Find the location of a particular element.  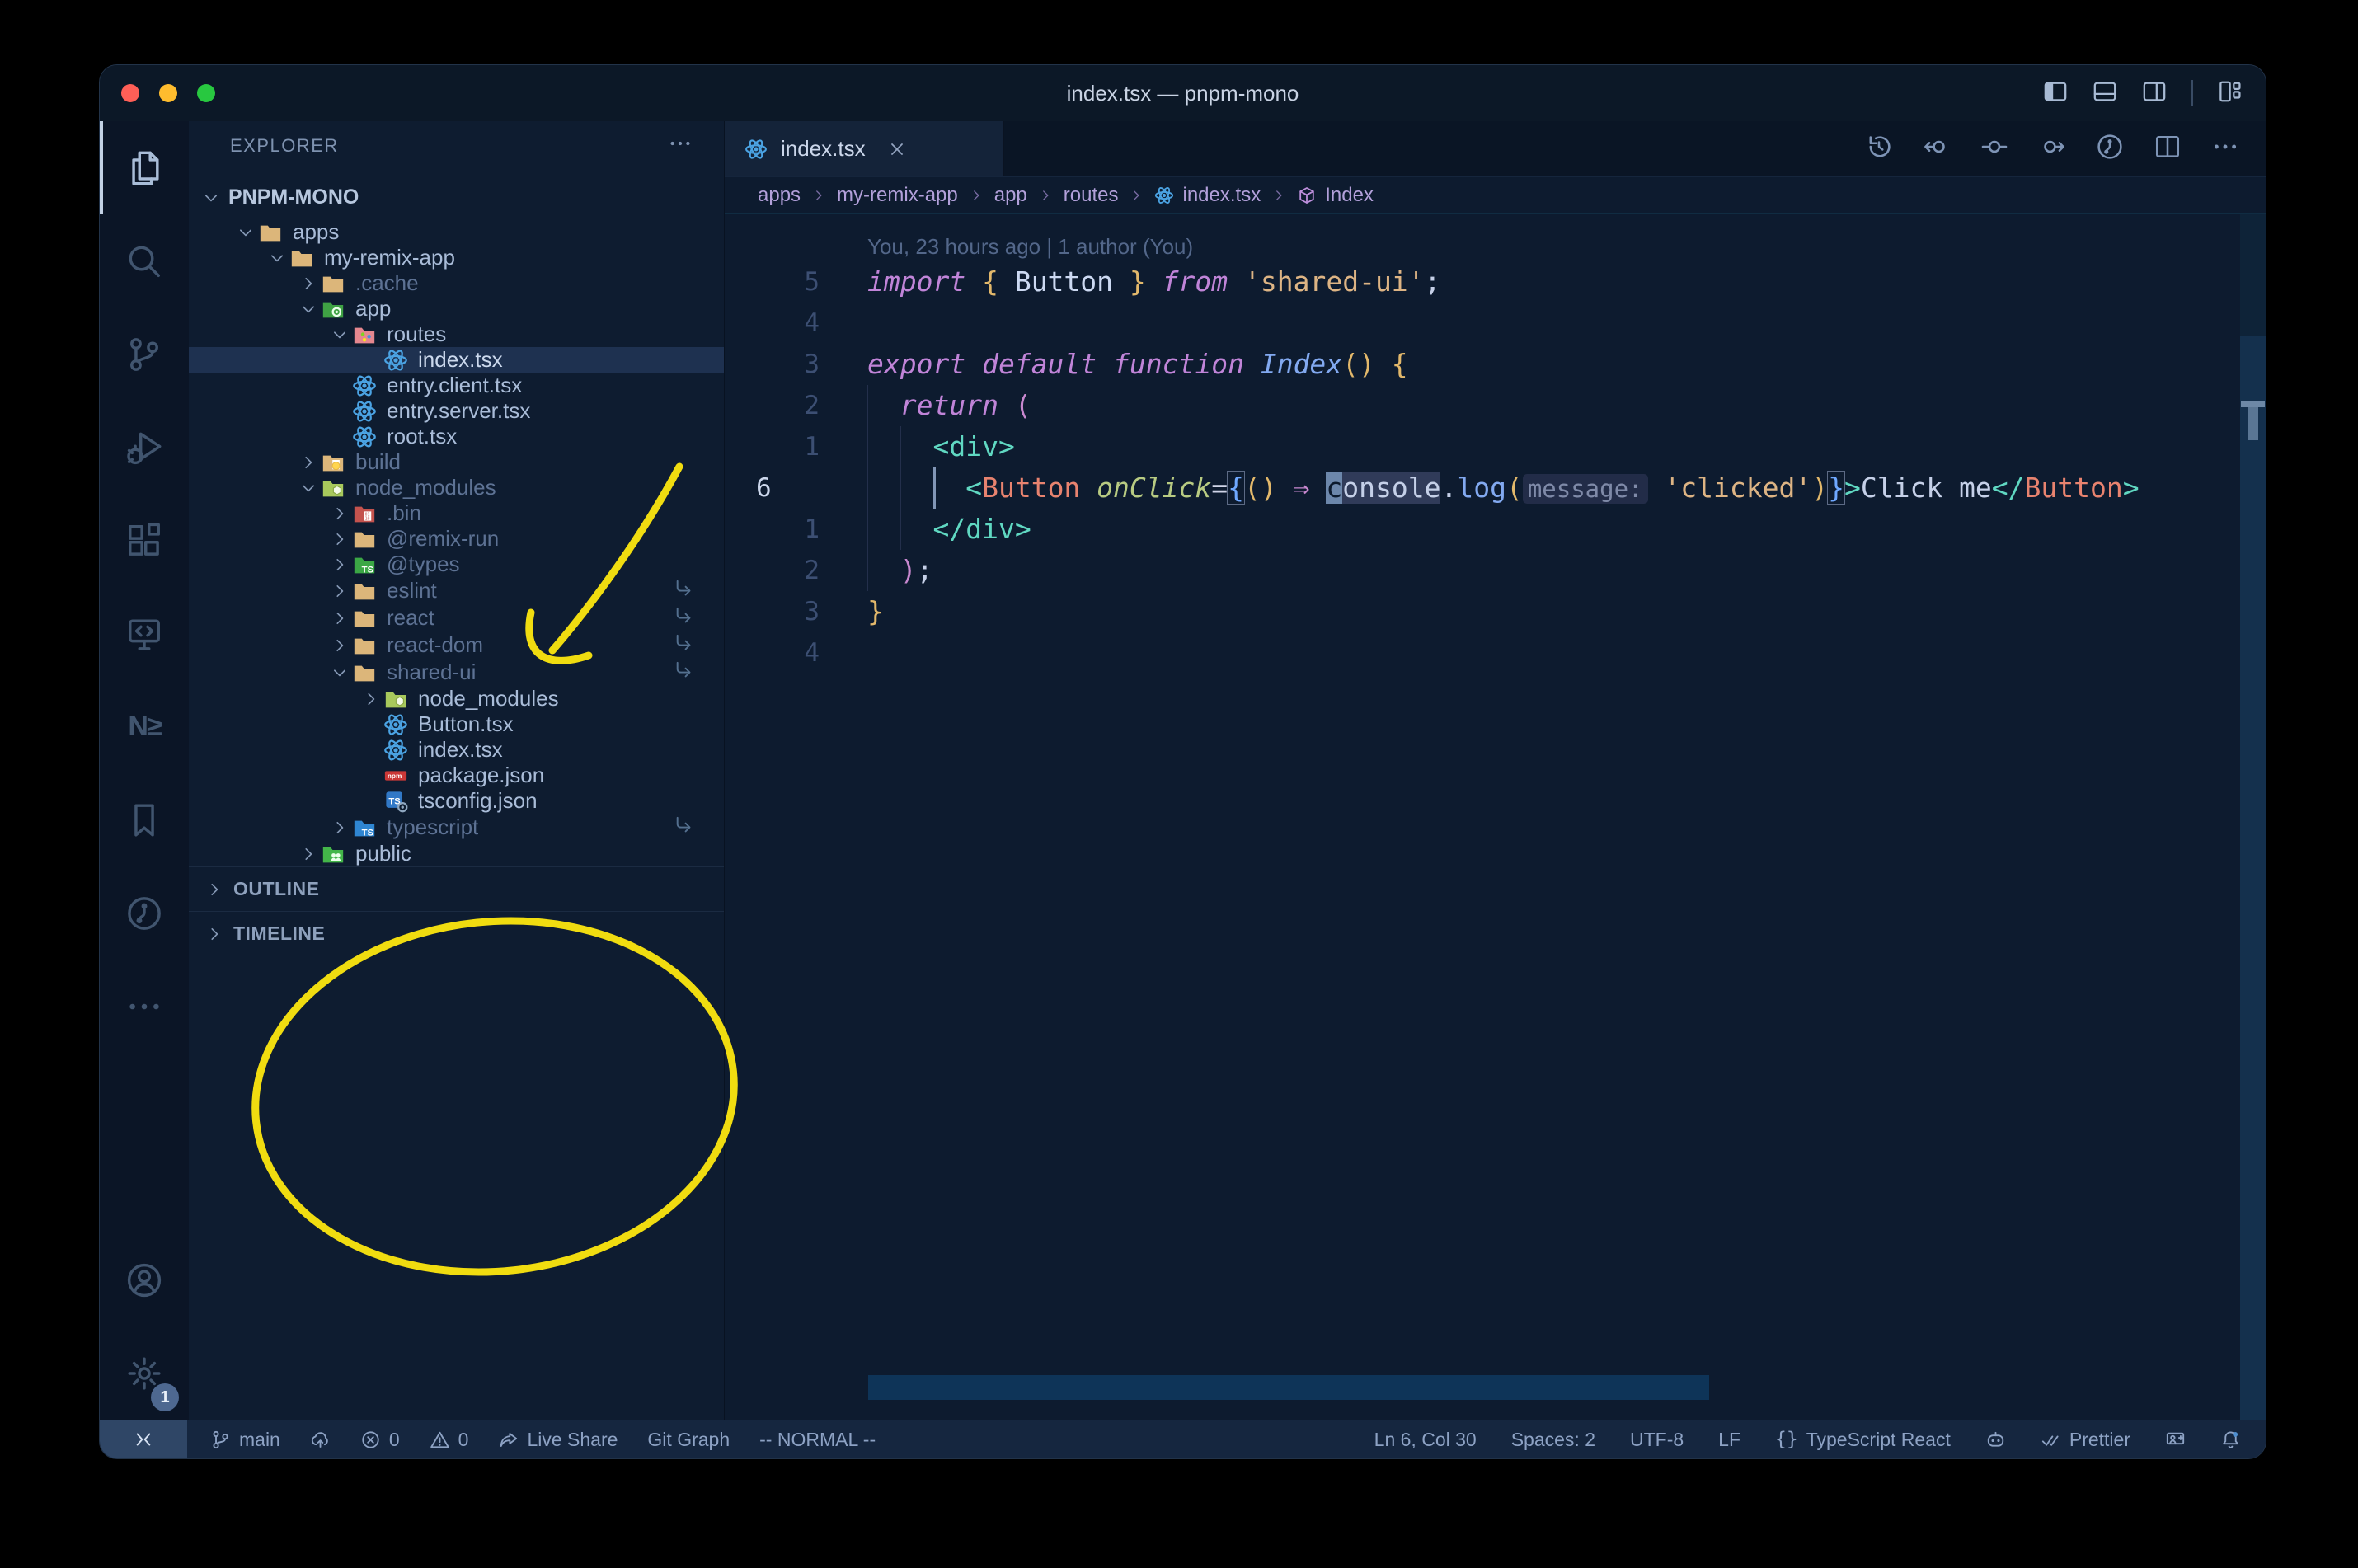

tree-folder-react-dom: react-dom is located at coordinates (457, 645).